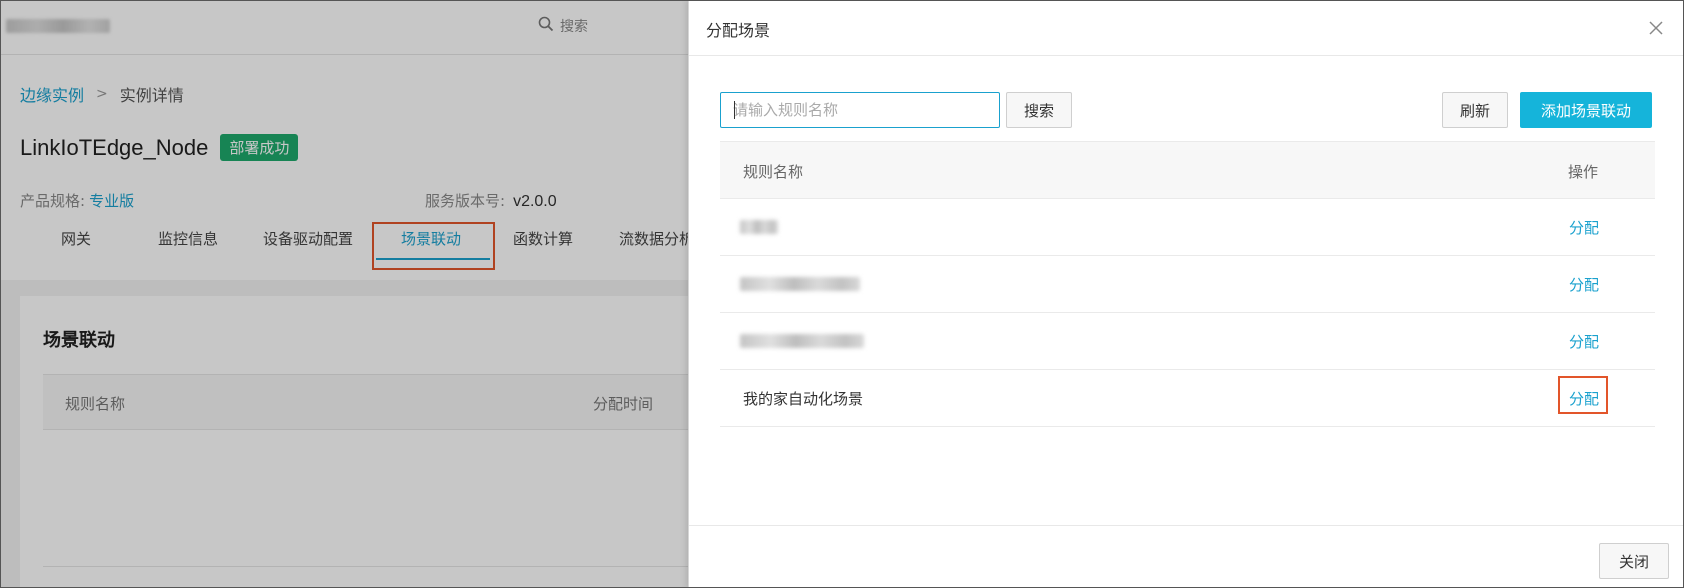  I want to click on column-header-action: 操作, so click(1583, 172).